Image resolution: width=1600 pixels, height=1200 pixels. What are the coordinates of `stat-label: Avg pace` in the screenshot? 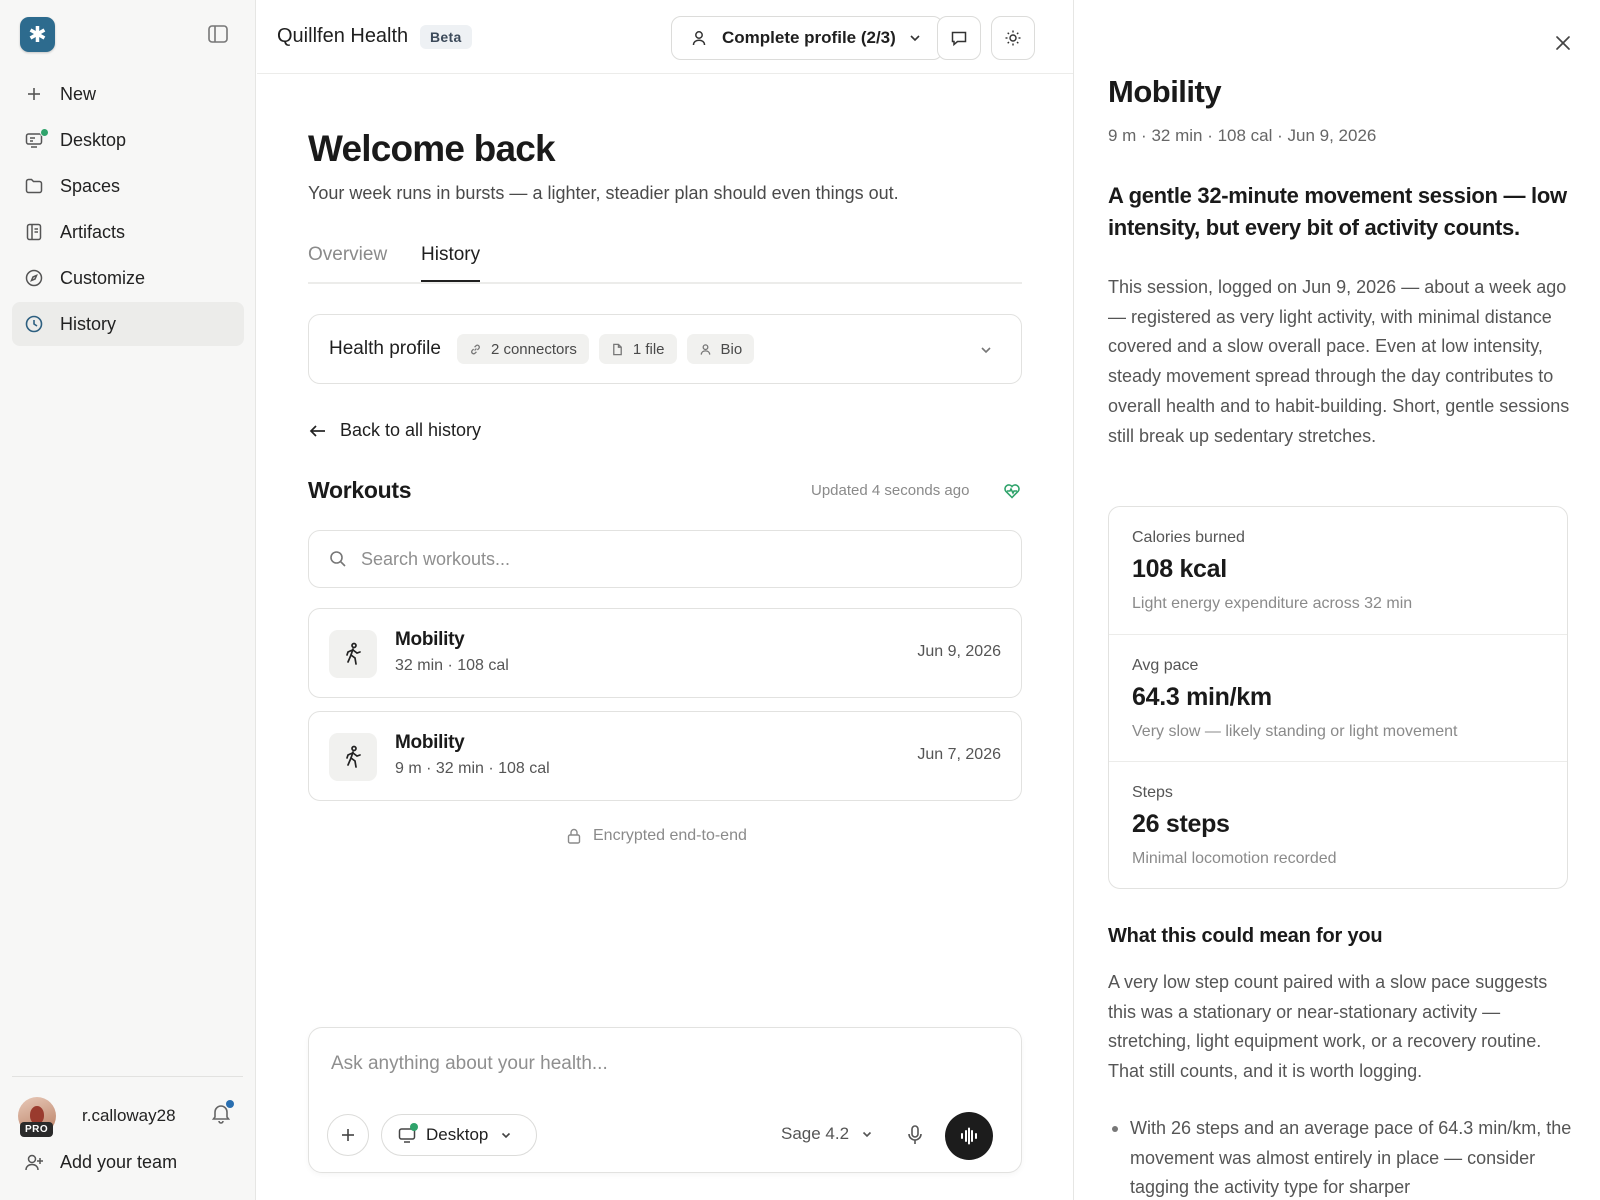 It's located at (1165, 665).